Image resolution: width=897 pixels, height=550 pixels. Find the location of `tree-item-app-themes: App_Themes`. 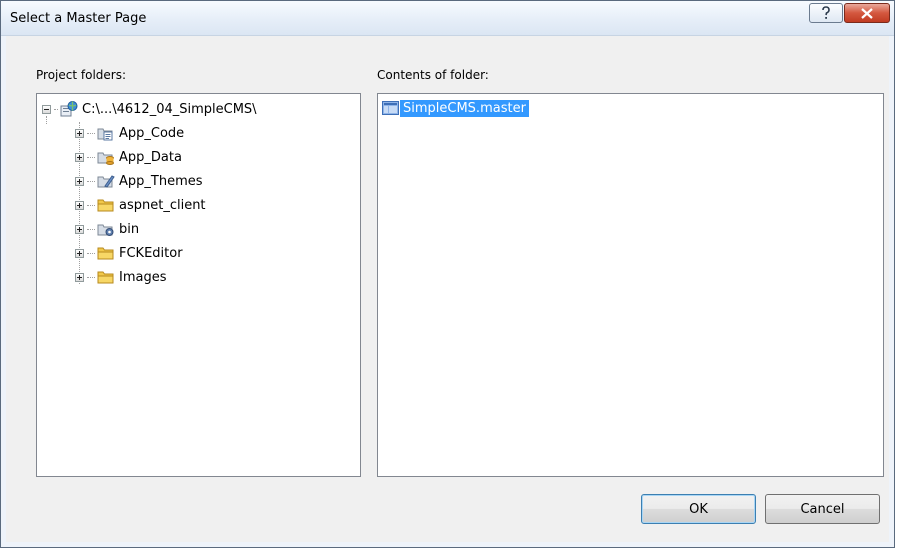

tree-item-app-themes: App_Themes is located at coordinates (139, 181).